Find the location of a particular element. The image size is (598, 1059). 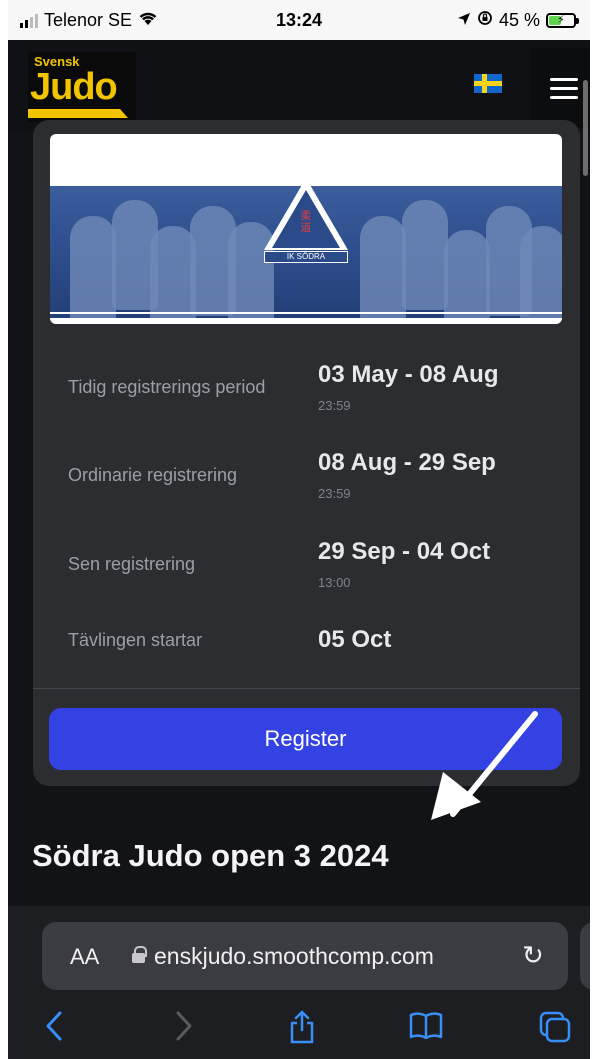

charging-bolt-icon: ⚡ is located at coordinates (561, 20).